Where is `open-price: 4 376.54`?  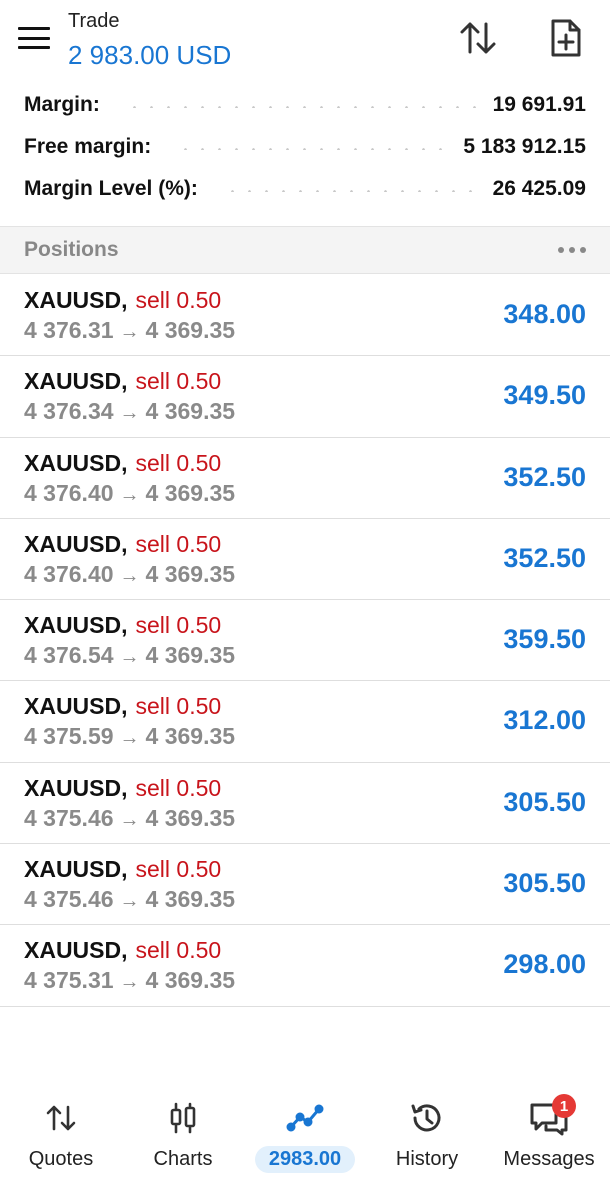 open-price: 4 376.54 is located at coordinates (69, 655).